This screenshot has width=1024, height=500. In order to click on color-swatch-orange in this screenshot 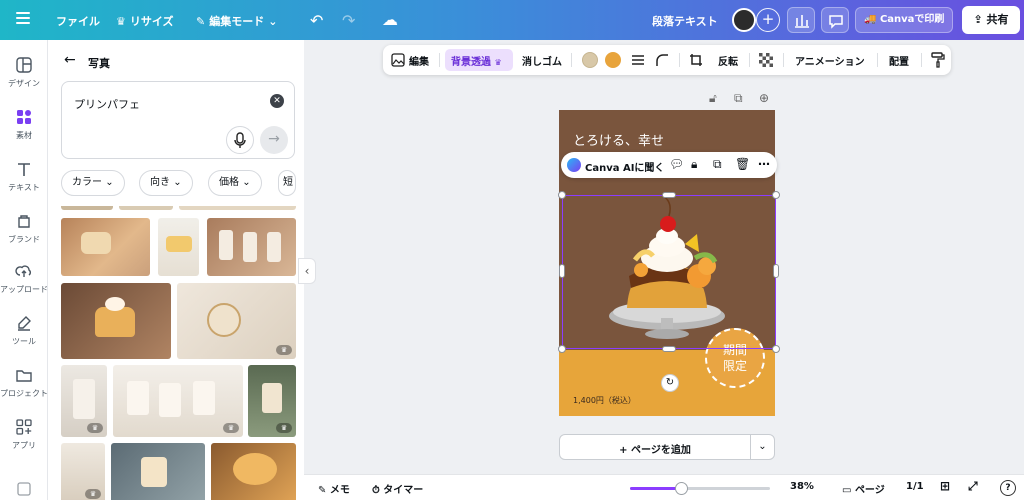, I will do `click(613, 60)`.